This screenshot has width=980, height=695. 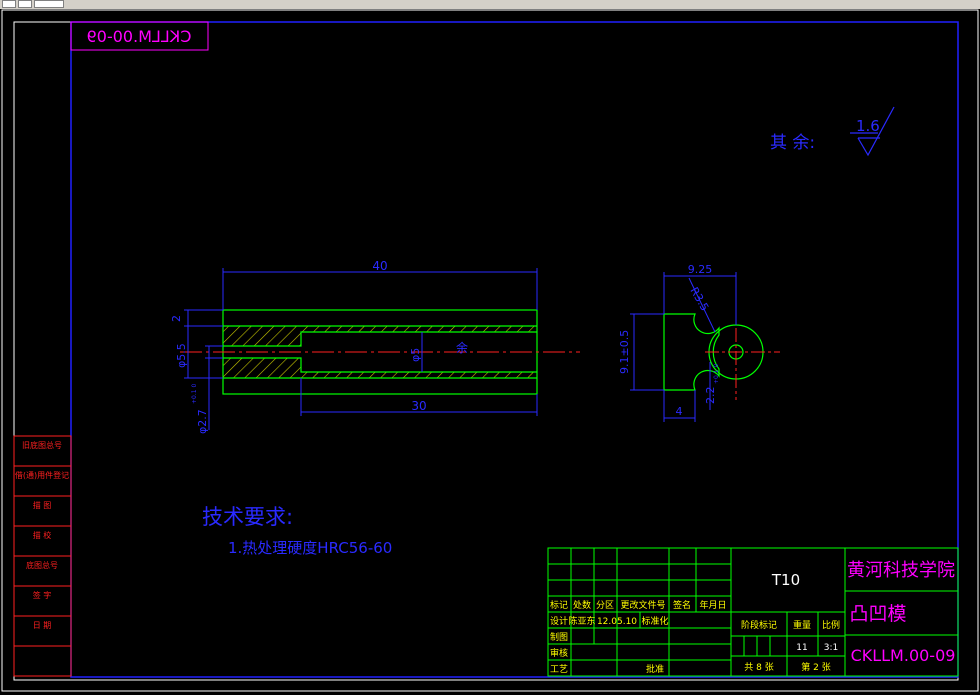 I want to click on dim-phi55: φ5.5, so click(x=181, y=355).